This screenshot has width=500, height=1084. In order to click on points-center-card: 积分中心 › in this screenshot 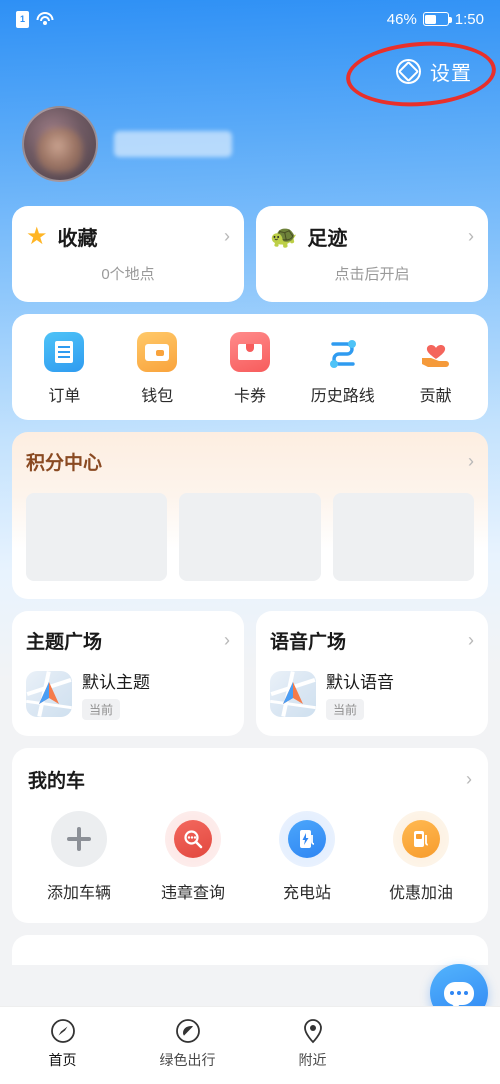, I will do `click(250, 515)`.